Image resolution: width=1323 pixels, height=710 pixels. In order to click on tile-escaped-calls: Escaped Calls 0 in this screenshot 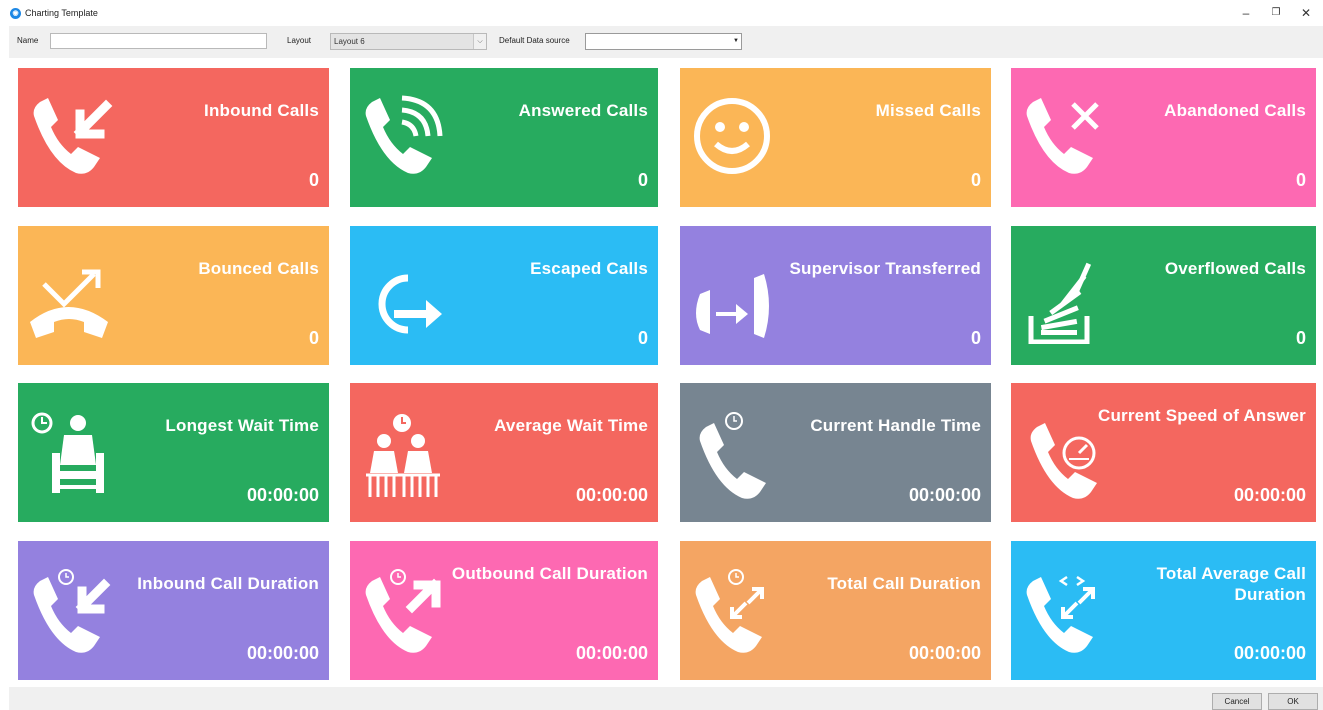, I will do `click(504, 295)`.